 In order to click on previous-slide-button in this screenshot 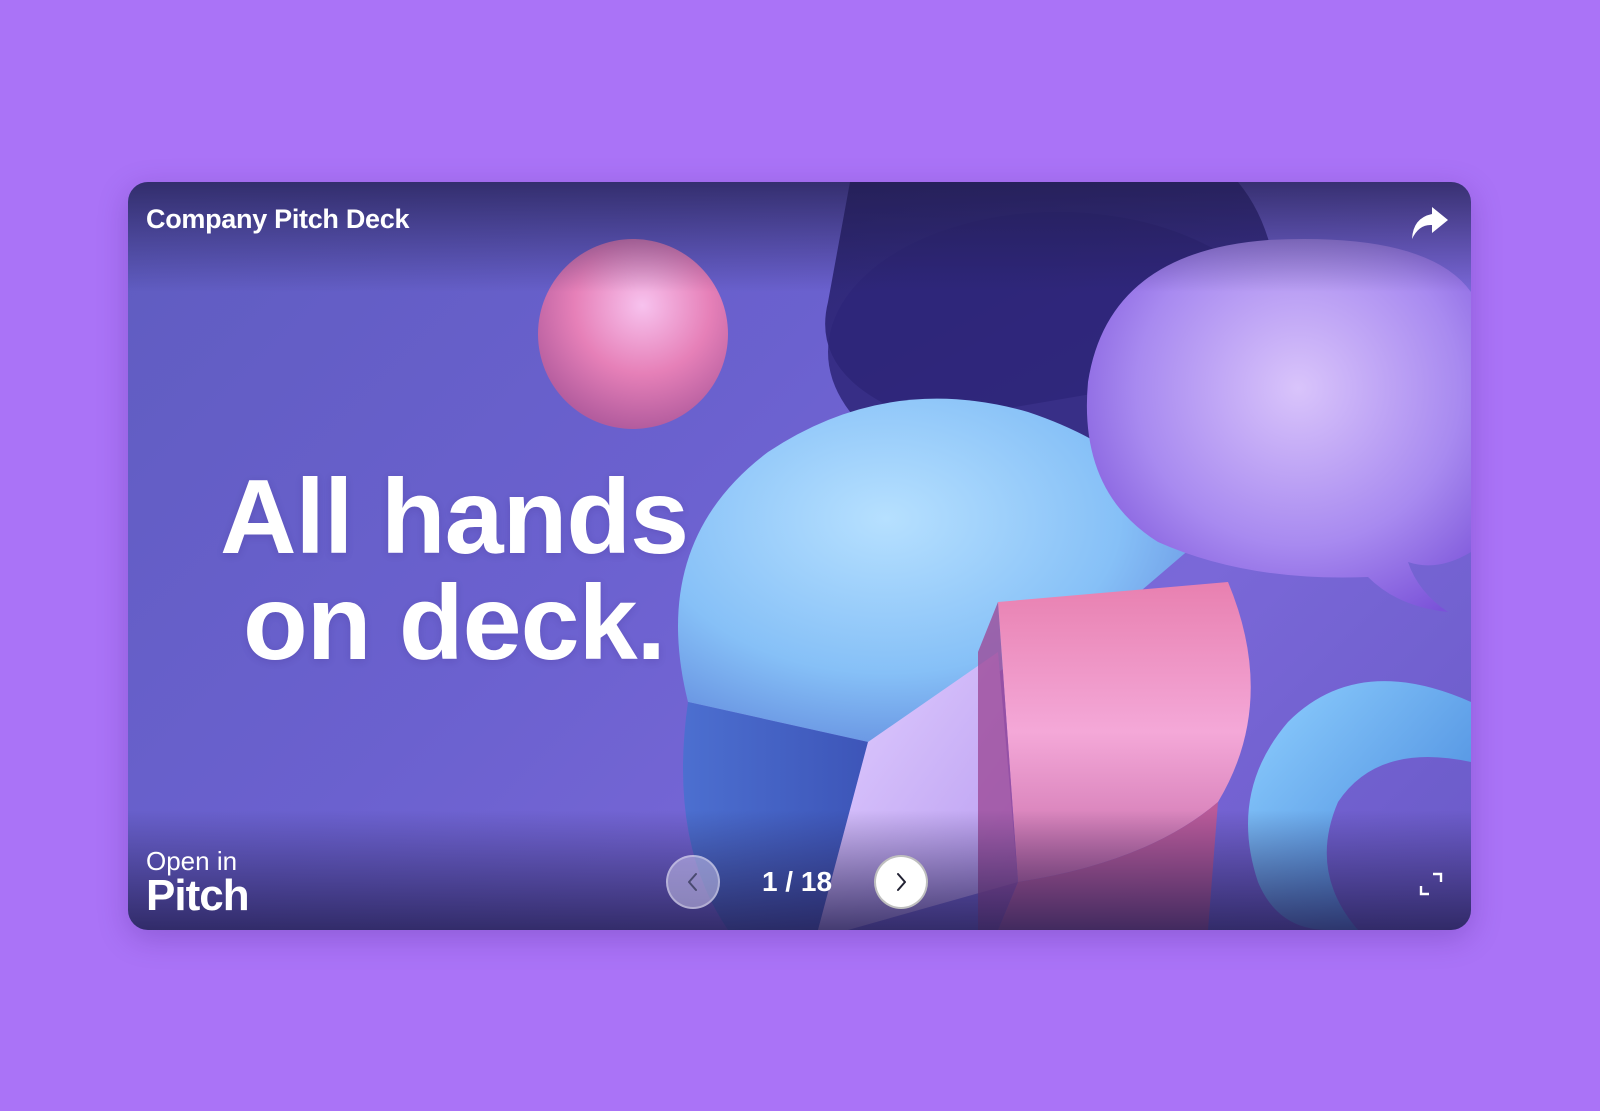, I will do `click(693, 882)`.